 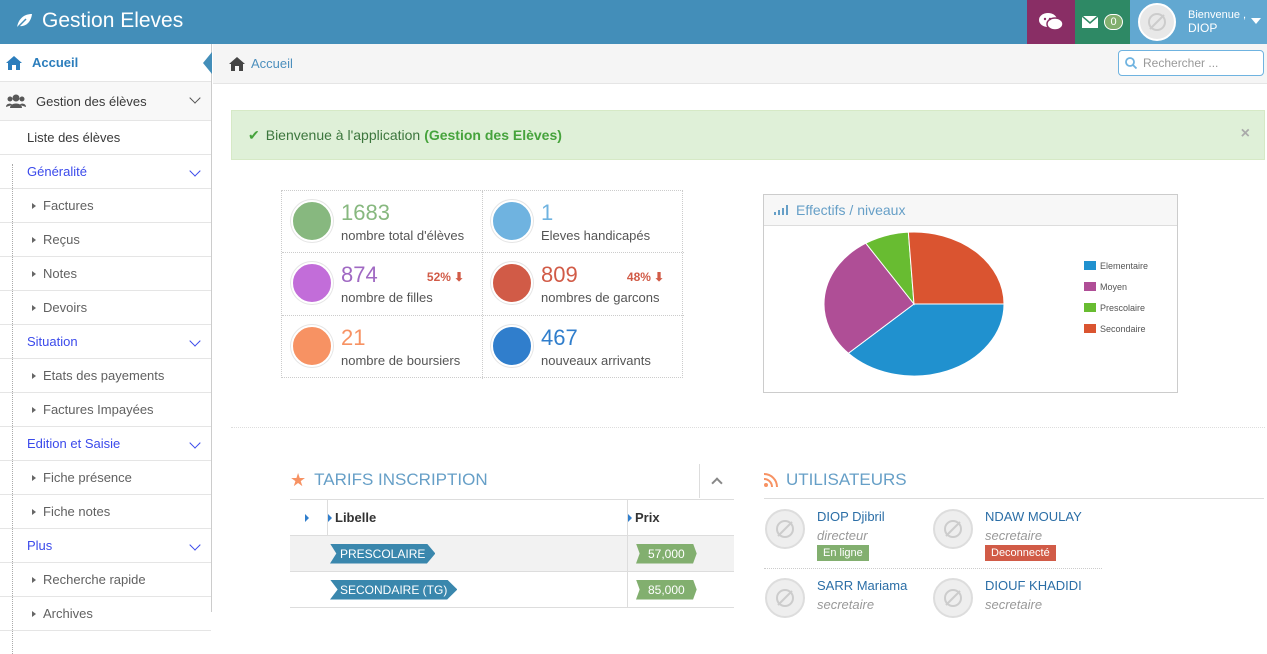 I want to click on table-row: SECONDAIRE (TG) 85,000, so click(x=512, y=590).